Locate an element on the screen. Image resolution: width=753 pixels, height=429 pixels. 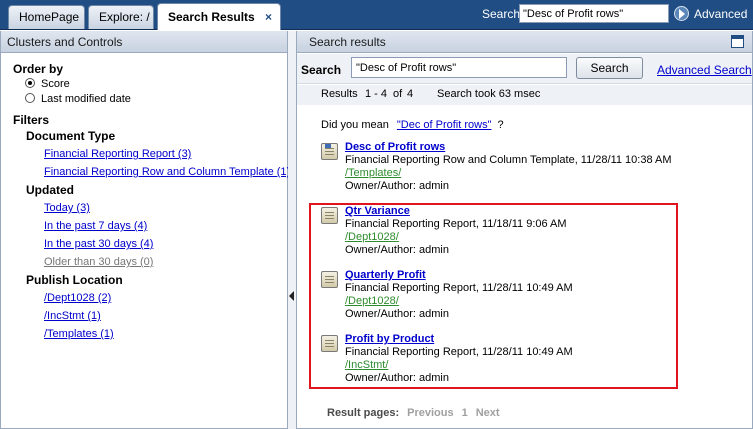
results-summary-bar: Results 1 - 4 of 4 Search took 63 msec is located at coordinates (524, 95).